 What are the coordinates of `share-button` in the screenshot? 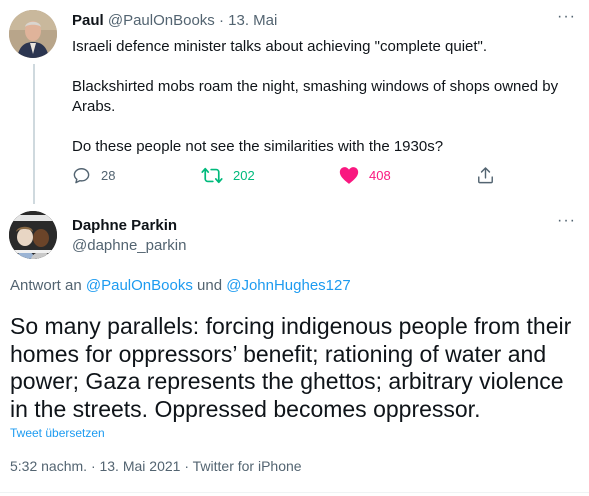 It's located at (485, 175).